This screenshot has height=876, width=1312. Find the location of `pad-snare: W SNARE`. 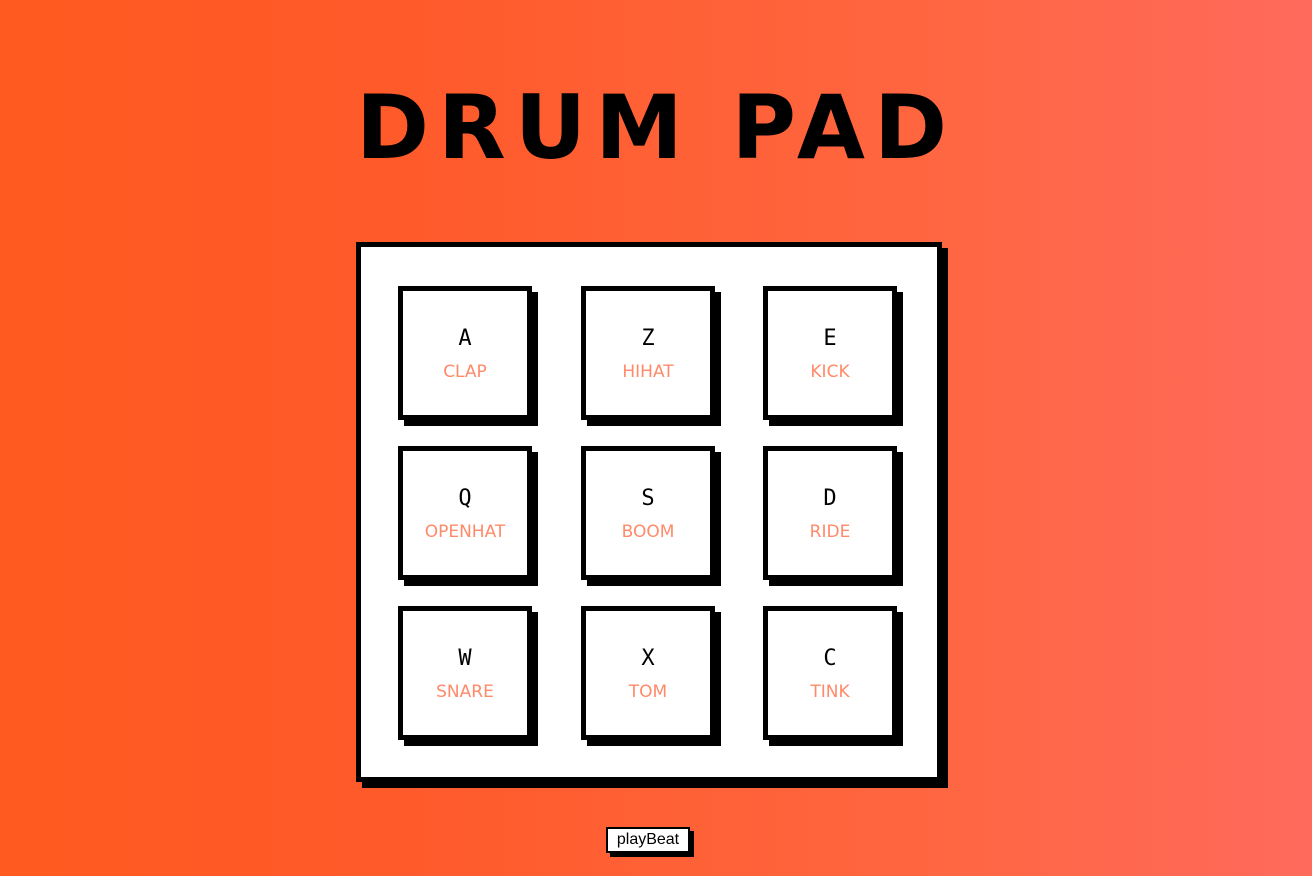

pad-snare: W SNARE is located at coordinates (465, 673).